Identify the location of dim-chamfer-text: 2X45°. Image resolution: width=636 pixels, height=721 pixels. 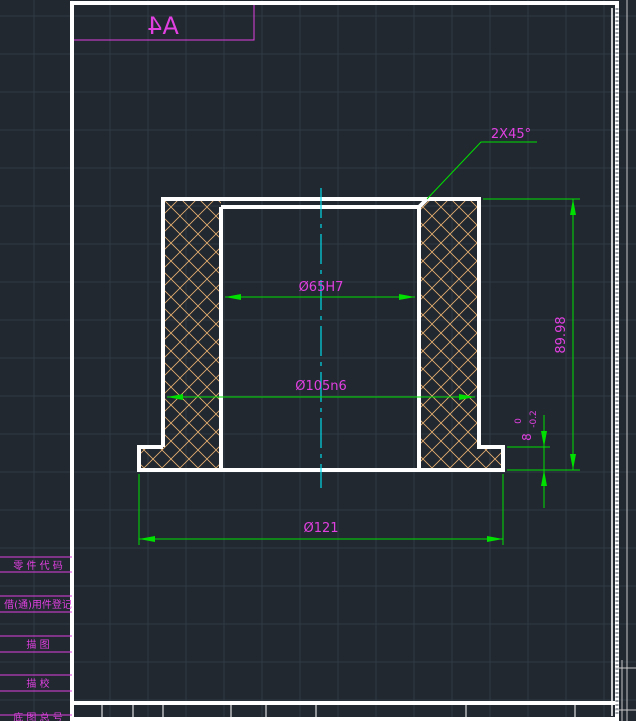
(511, 134).